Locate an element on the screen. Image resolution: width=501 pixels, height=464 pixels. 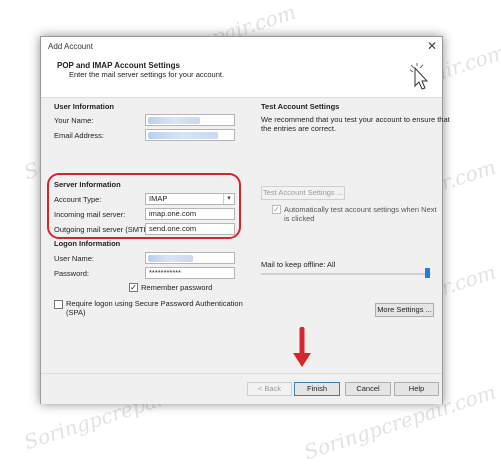
header-title: POP and IMAP Account Settings is located at coordinates (118, 65).